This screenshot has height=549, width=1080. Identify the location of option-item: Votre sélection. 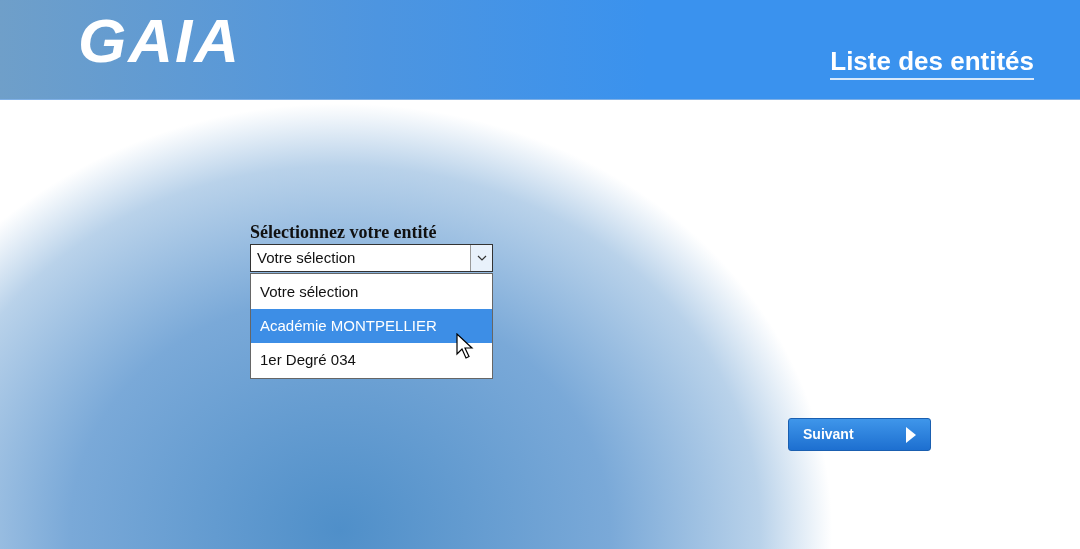
(371, 292).